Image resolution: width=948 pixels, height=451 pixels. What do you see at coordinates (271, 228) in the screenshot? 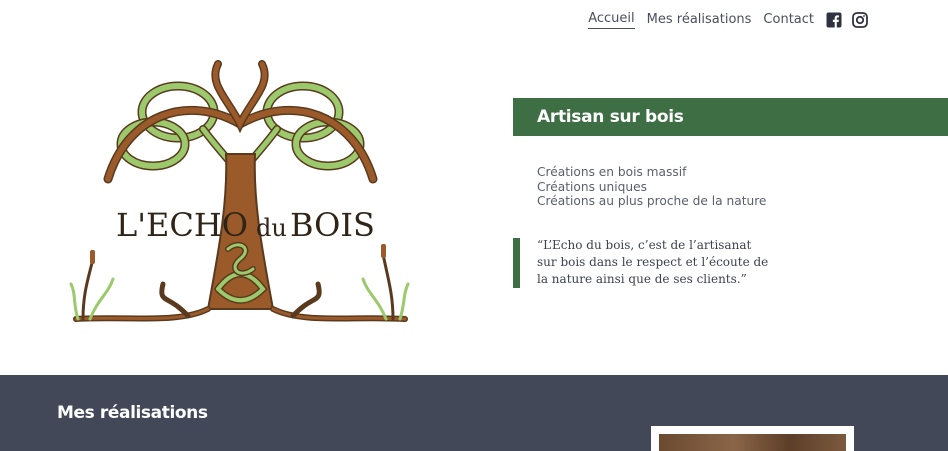
I see `logo-text-du: du` at bounding box center [271, 228].